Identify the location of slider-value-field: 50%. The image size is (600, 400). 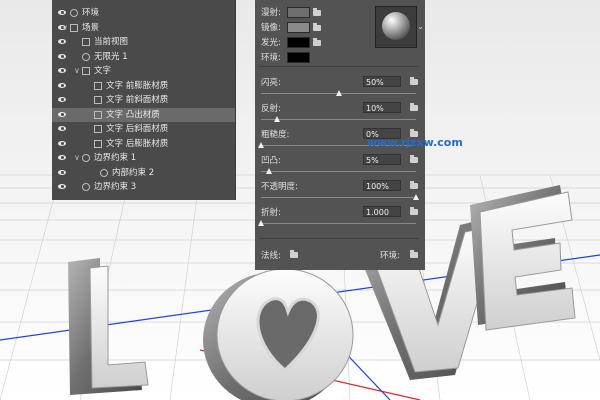
(382, 81).